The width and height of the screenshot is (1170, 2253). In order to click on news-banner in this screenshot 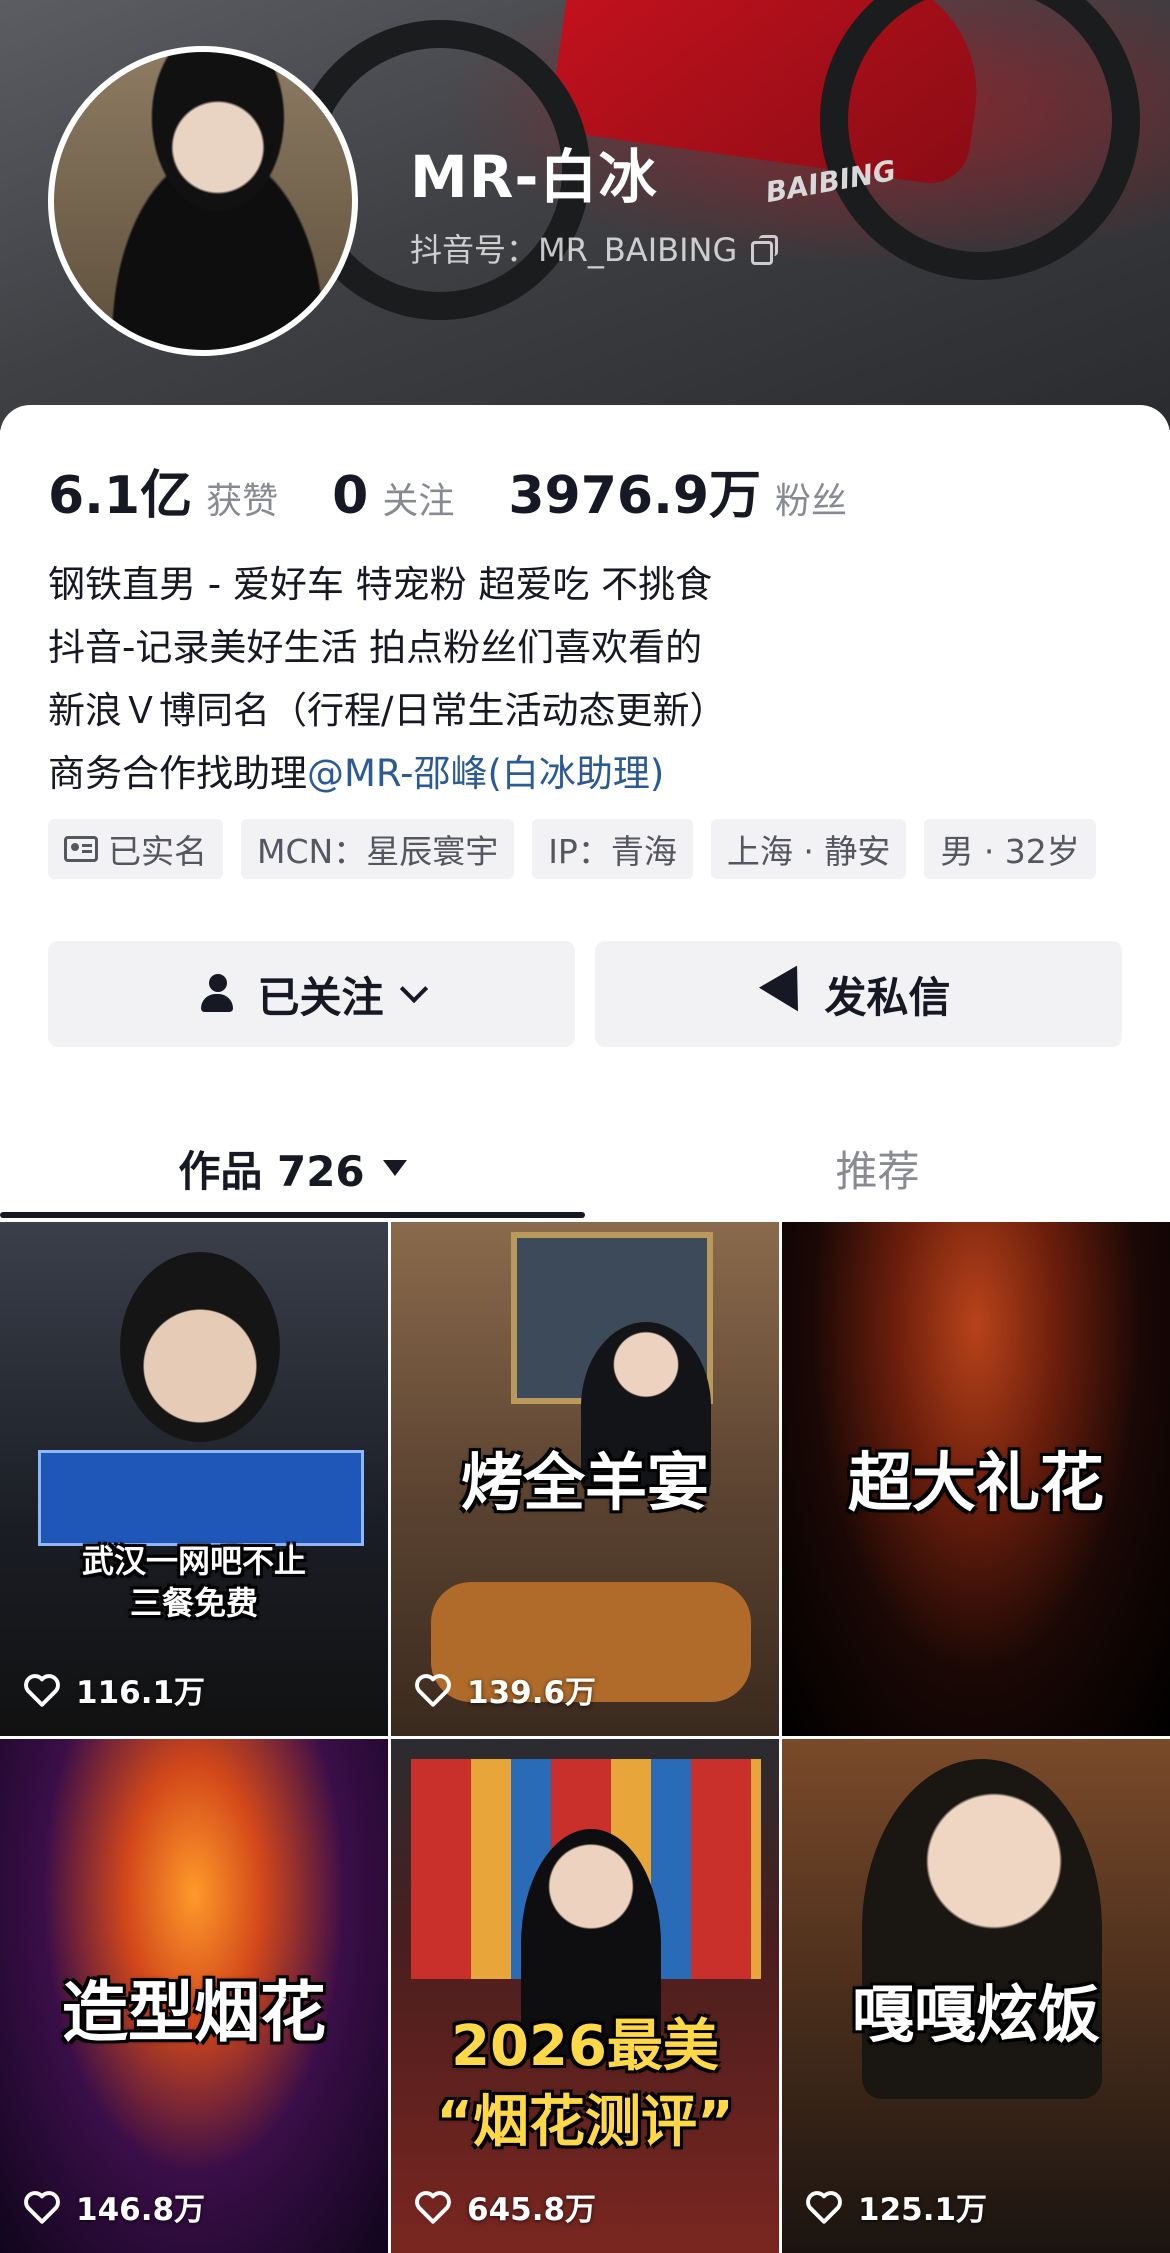, I will do `click(201, 1498)`.